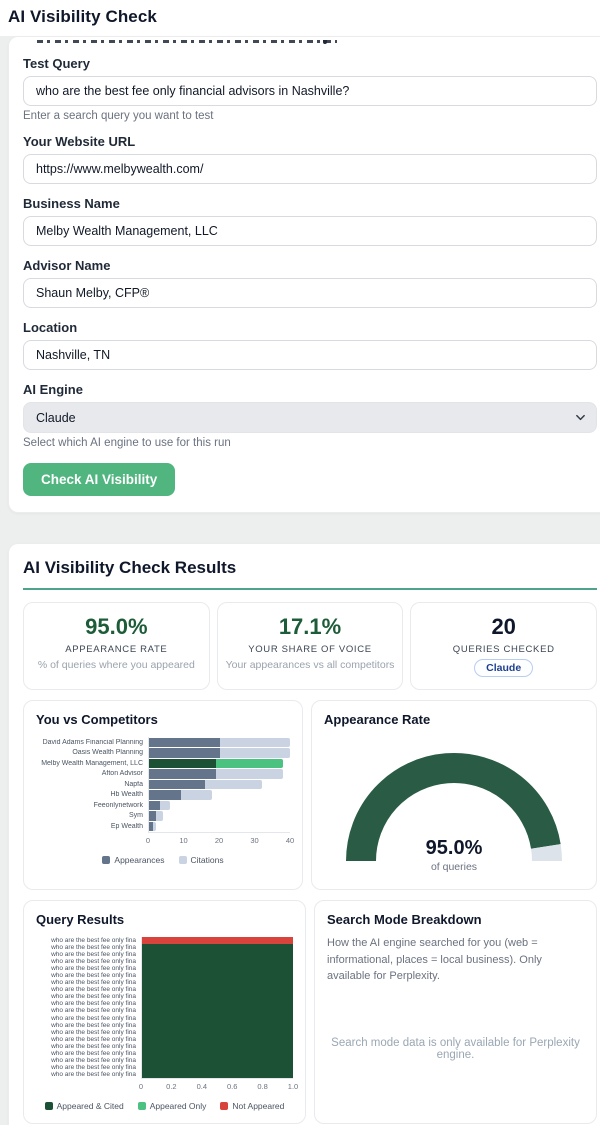 Image resolution: width=600 pixels, height=1125 pixels. What do you see at coordinates (310, 417) in the screenshot?
I see `ai-engine-select: Claude` at bounding box center [310, 417].